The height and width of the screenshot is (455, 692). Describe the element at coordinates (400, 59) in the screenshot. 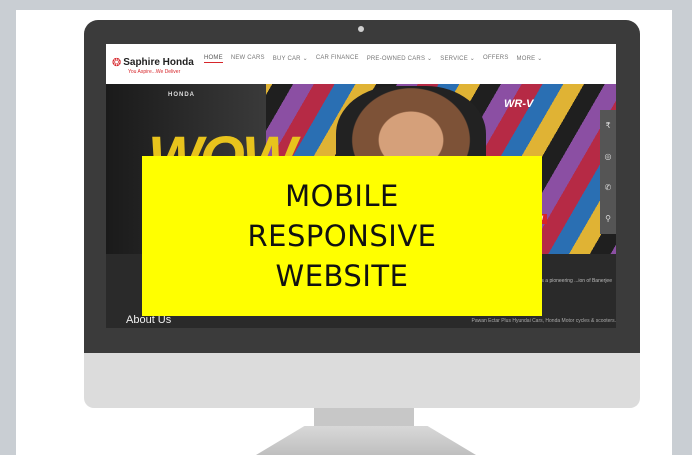

I see `menu-item-pre-owned: PRE-OWNED CARS ⌄` at that location.